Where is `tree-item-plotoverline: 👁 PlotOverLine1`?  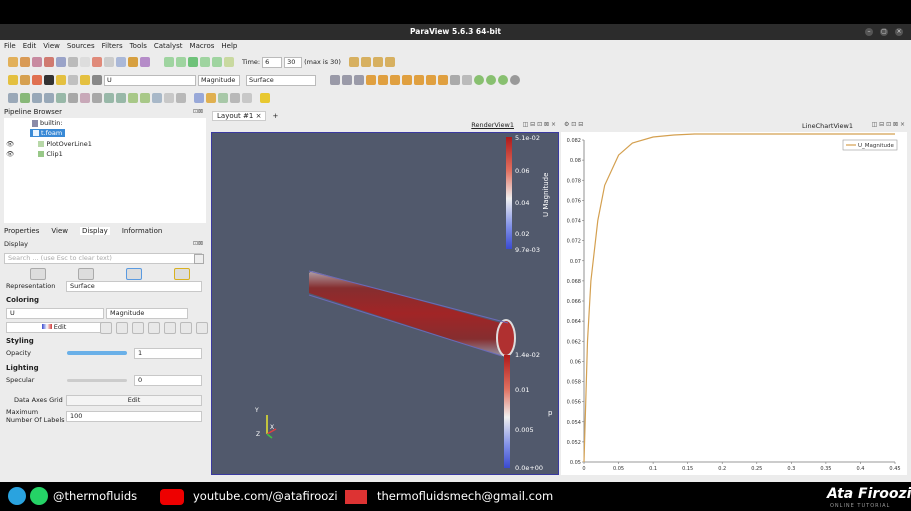
tree-item-plotoverline: 👁 PlotOverLine1 is located at coordinates (49, 144).